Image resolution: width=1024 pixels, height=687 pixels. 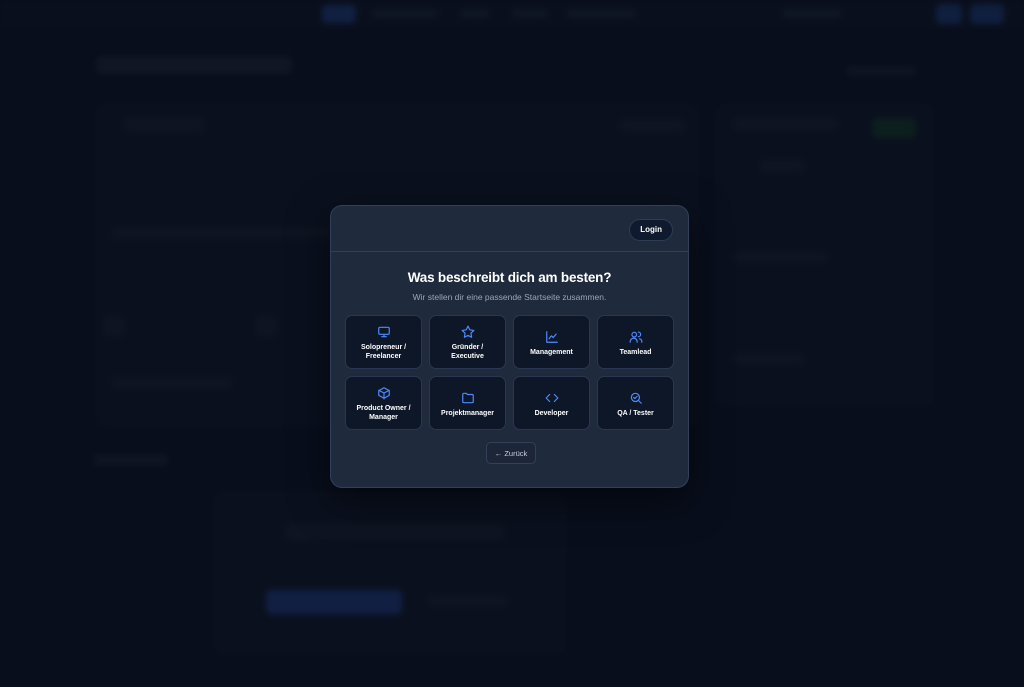 I want to click on role-option-developer: Developer, so click(x=551, y=403).